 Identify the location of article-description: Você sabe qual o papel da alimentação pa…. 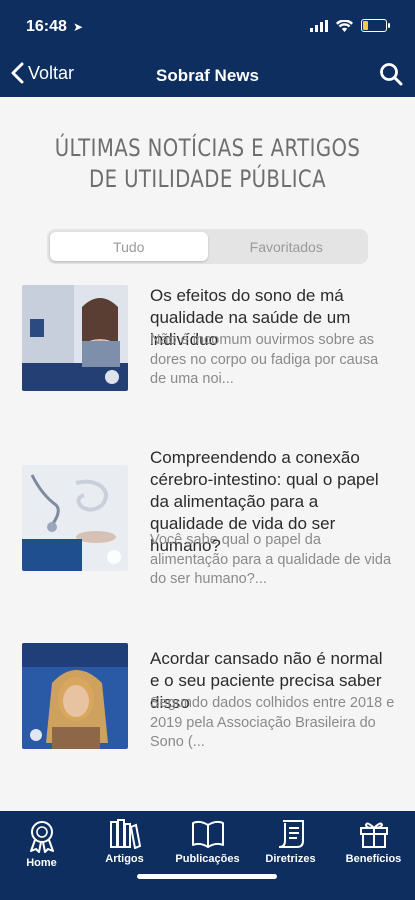
(271, 559).